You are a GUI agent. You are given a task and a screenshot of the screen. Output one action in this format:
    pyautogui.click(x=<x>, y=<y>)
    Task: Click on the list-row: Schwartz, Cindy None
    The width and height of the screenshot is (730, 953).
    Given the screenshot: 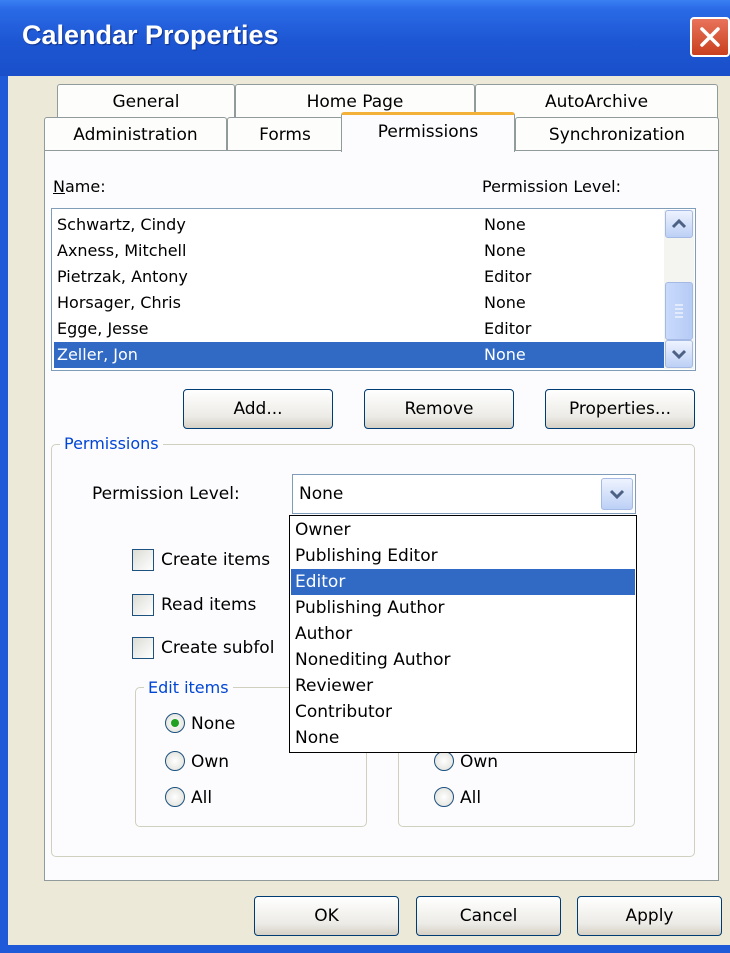 What is the action you would take?
    pyautogui.click(x=359, y=225)
    